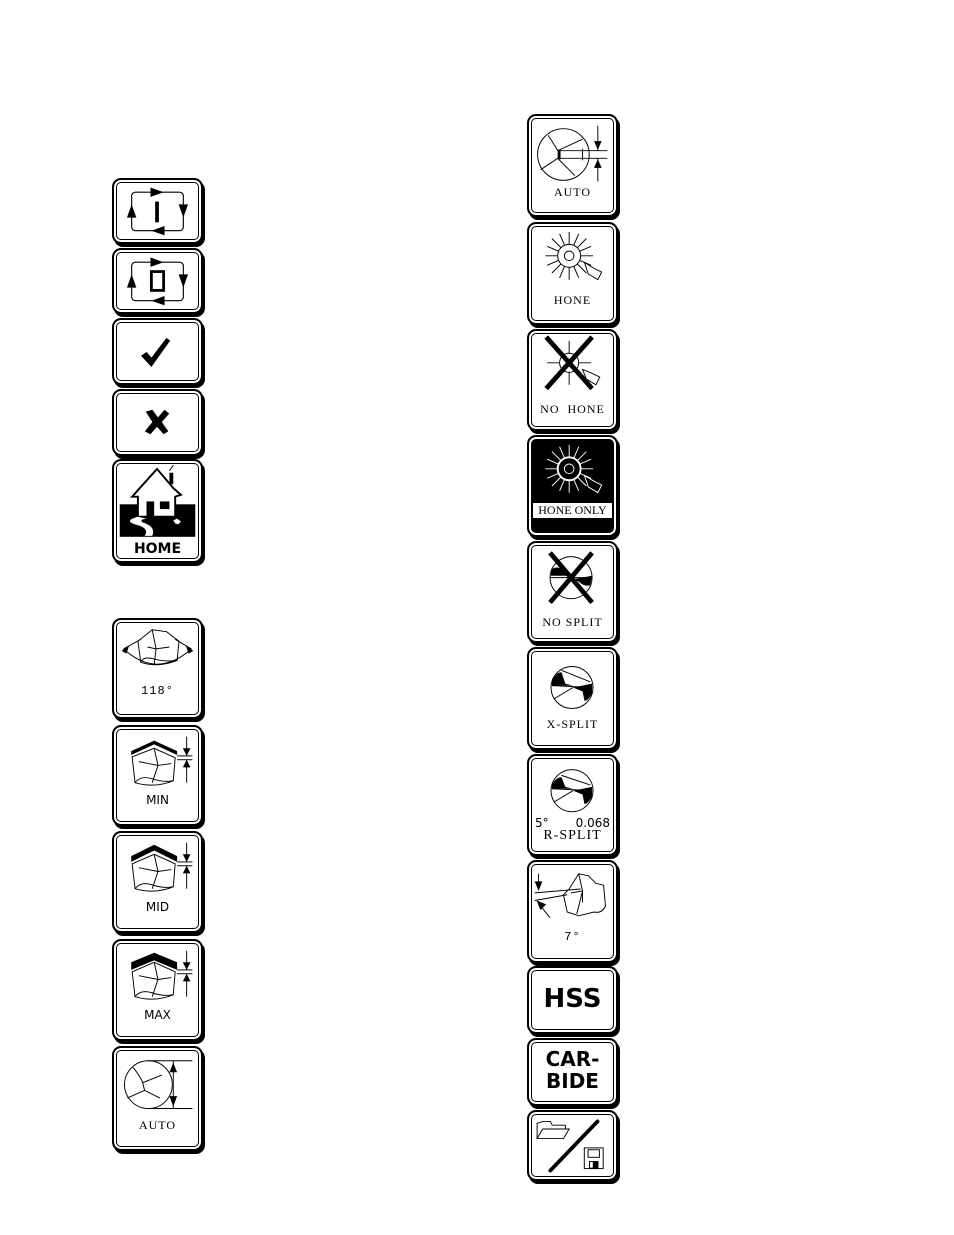 The height and width of the screenshot is (1235, 954). I want to click on open-save-button, so click(572, 1145).